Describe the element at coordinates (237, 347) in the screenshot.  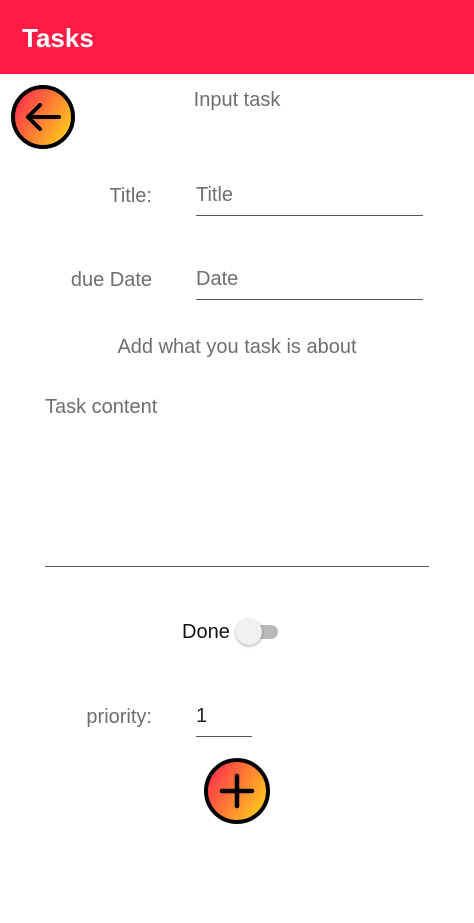
I see `content-heading: Add what you task is about` at that location.